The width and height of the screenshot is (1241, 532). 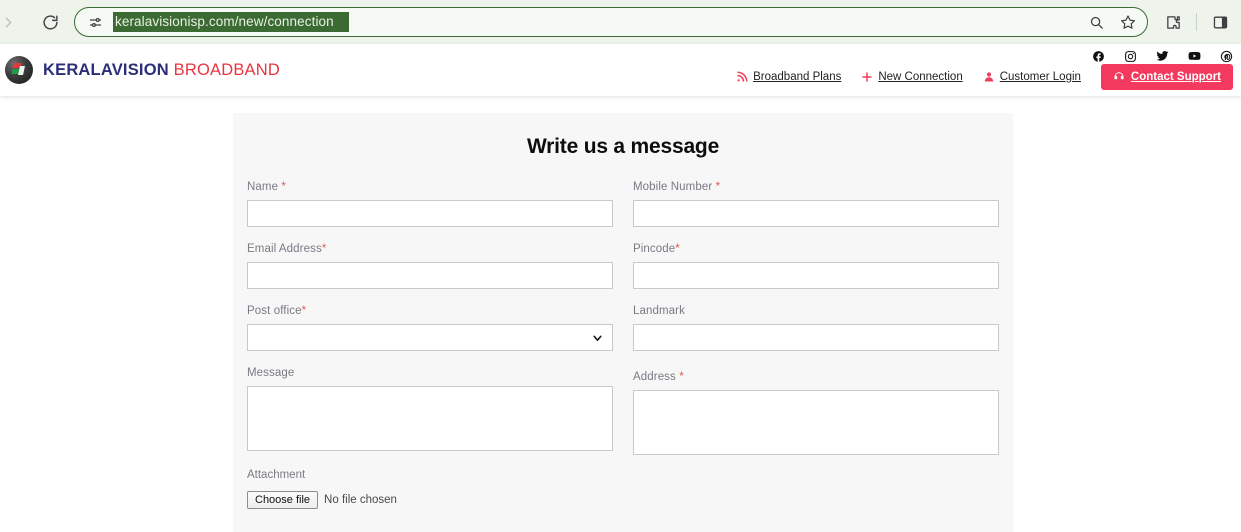 I want to click on message-textarea, so click(x=430, y=418).